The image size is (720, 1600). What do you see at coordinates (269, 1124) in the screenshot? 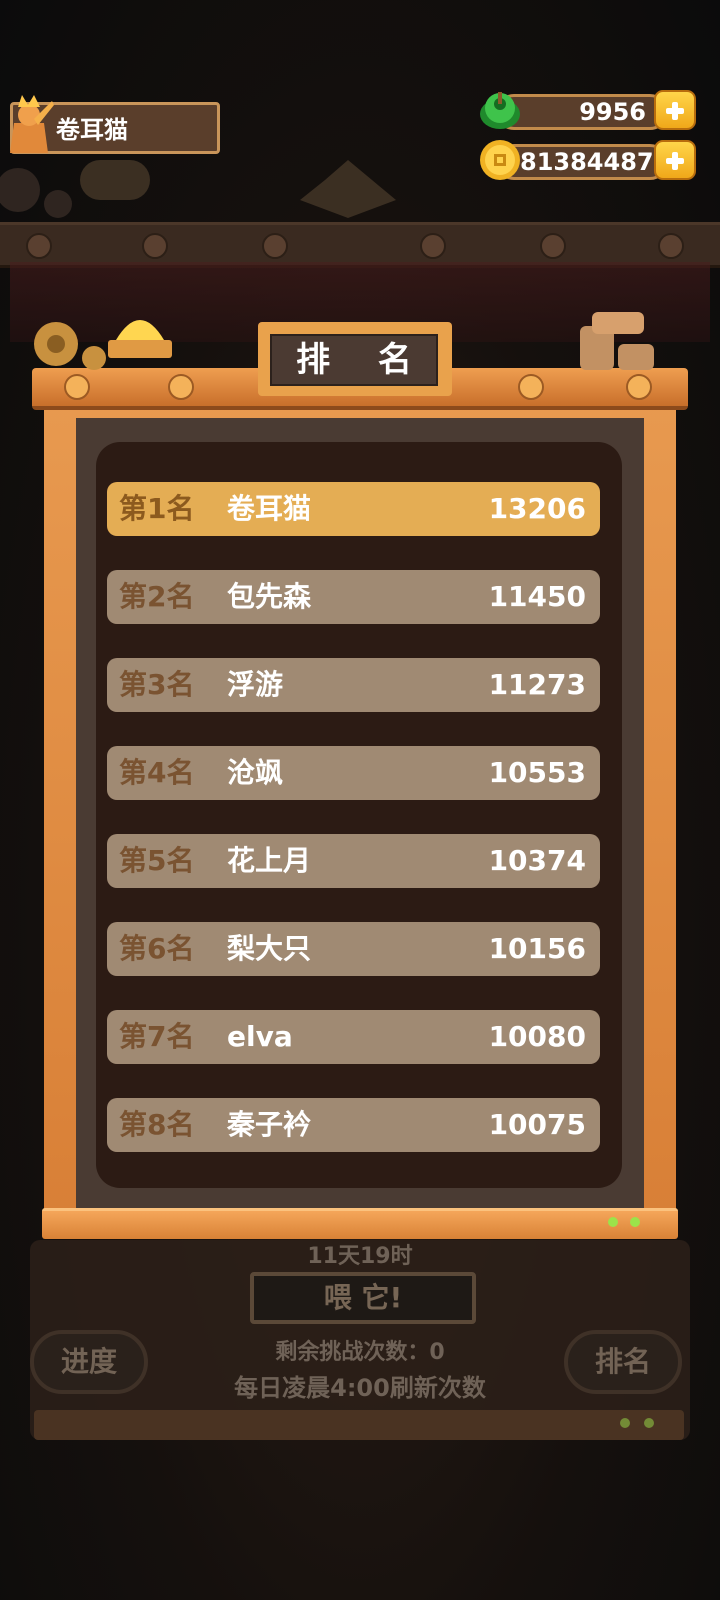
I see `player-name: 秦子衿` at bounding box center [269, 1124].